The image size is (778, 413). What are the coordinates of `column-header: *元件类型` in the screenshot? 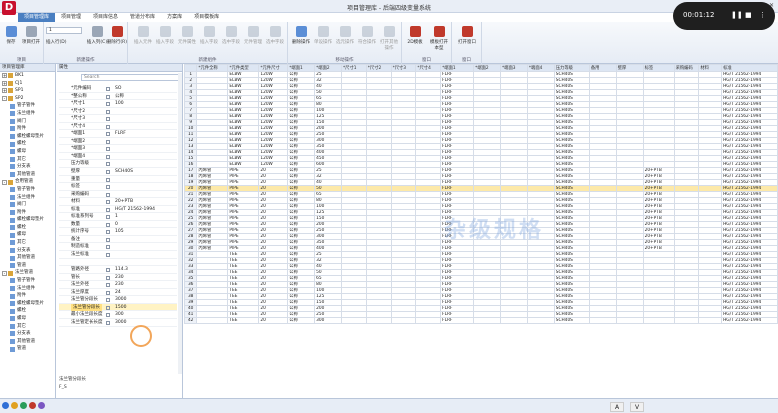 It's located at (243, 68).